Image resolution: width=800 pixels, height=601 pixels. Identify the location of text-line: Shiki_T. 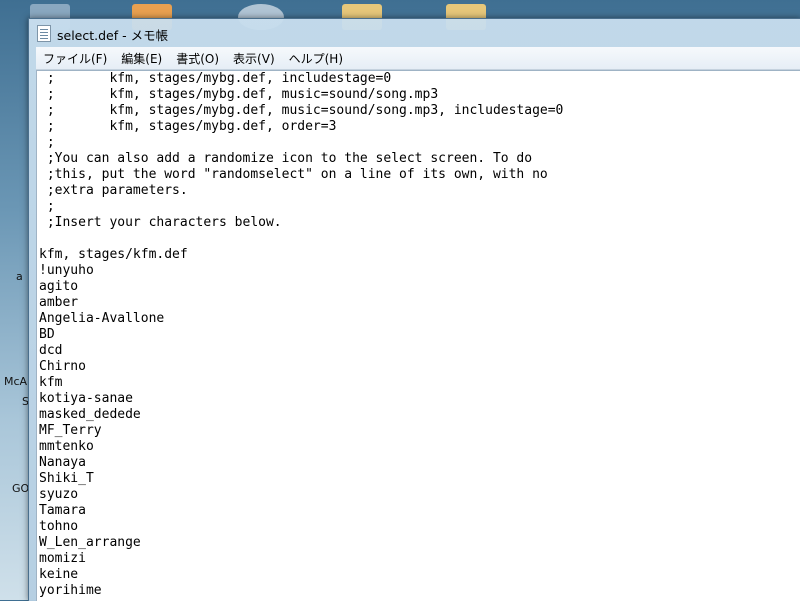
(66, 478).